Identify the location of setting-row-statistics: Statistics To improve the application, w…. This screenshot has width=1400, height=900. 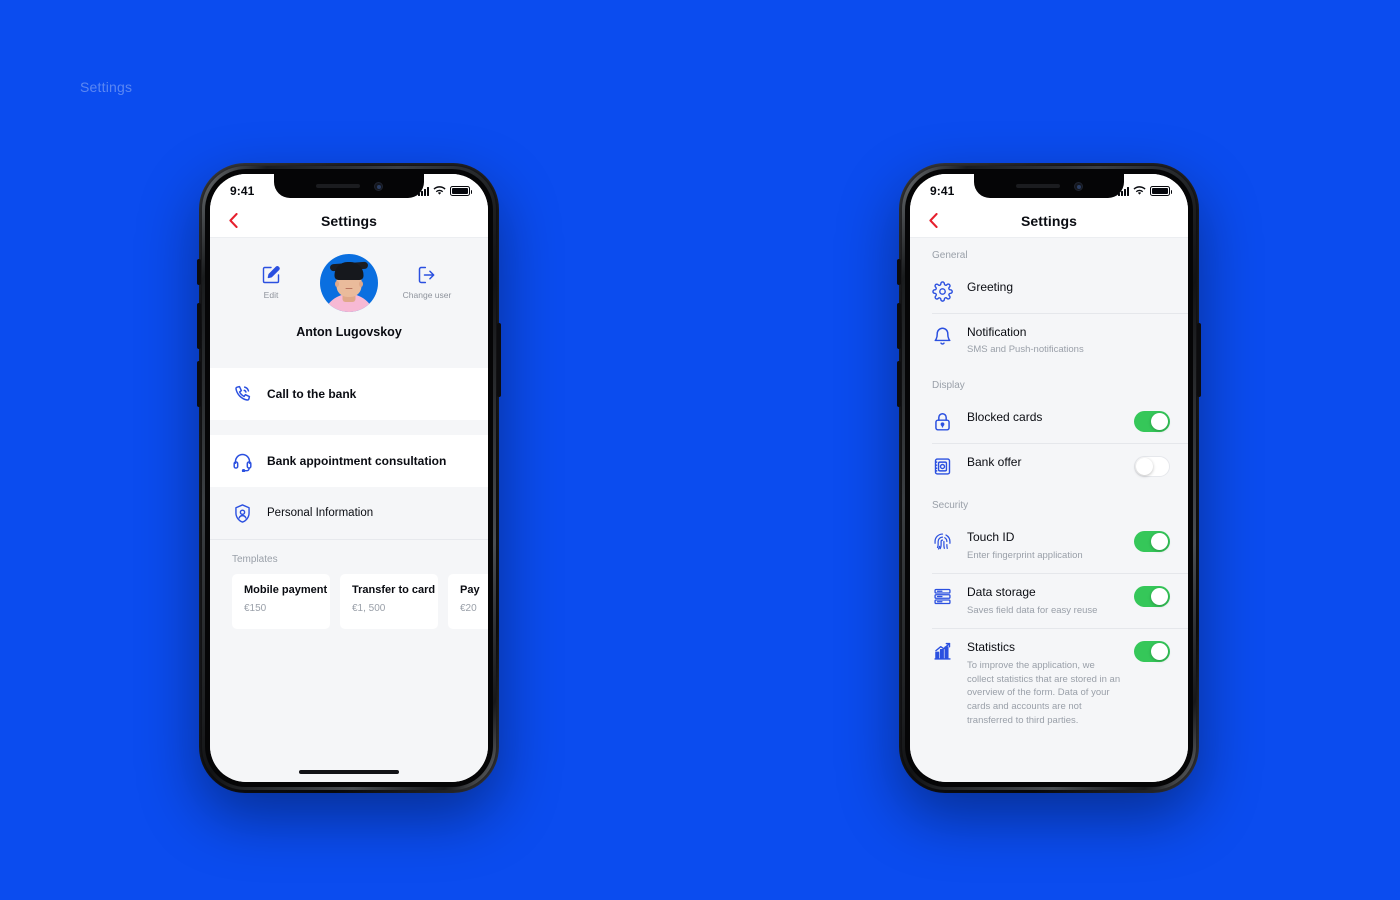
(1060, 683).